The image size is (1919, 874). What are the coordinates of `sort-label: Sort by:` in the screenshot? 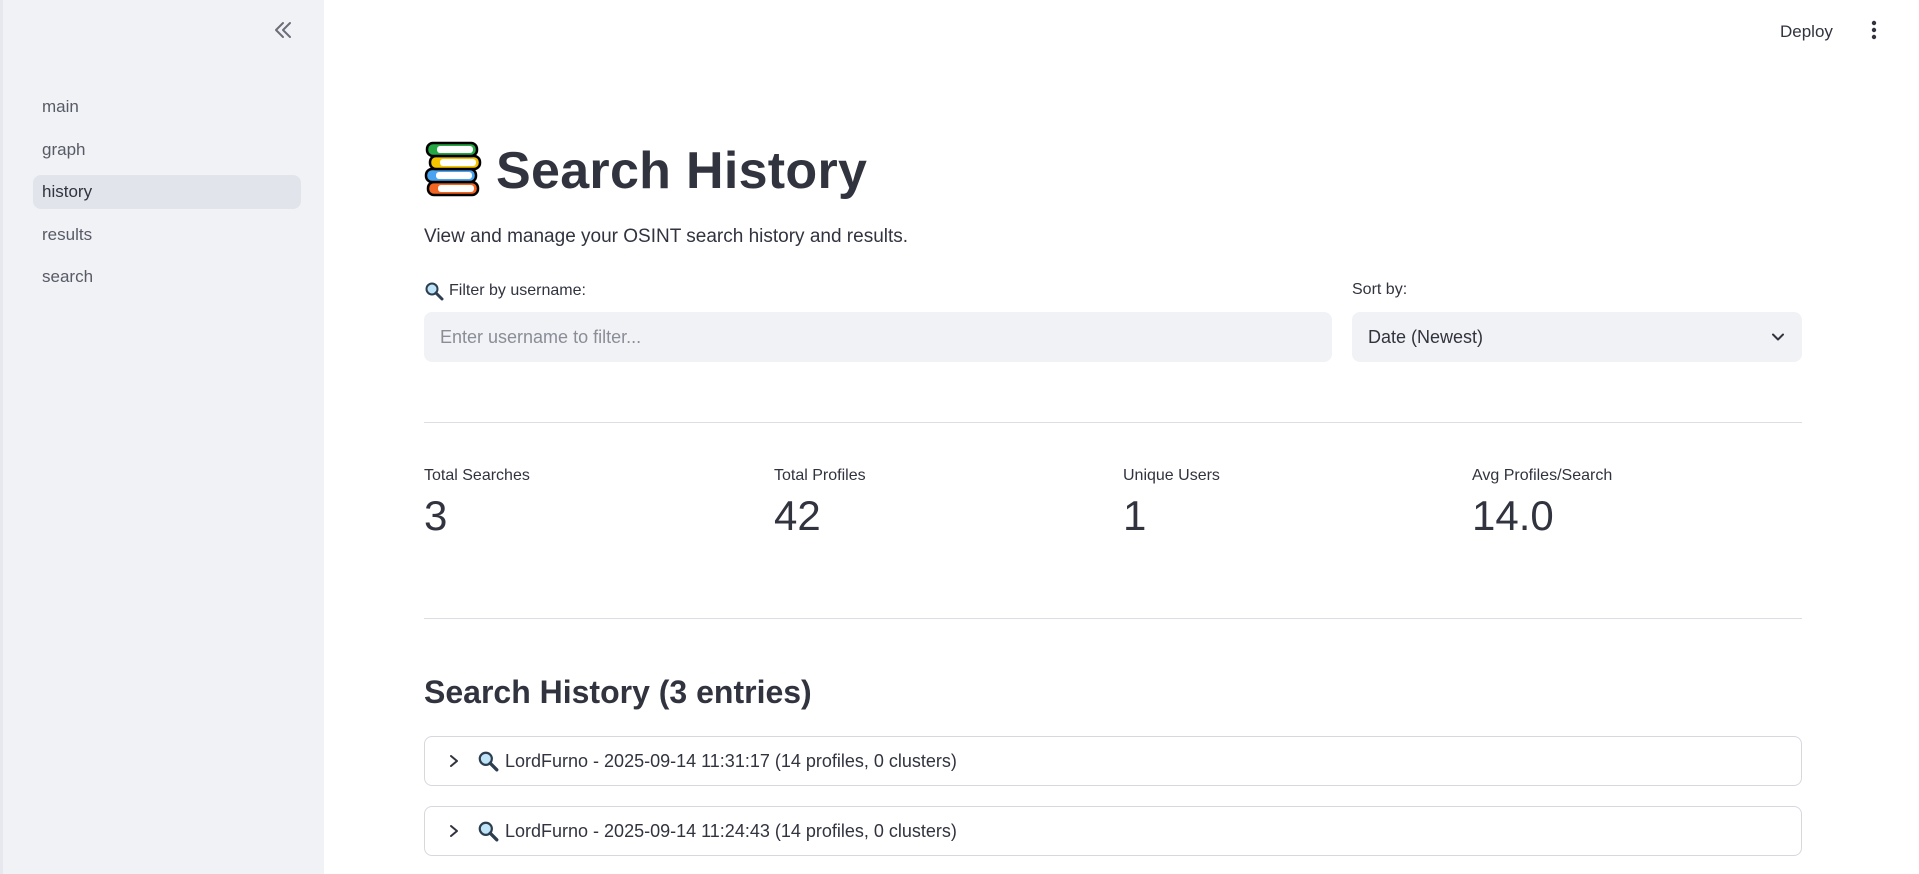 It's located at (1380, 289).